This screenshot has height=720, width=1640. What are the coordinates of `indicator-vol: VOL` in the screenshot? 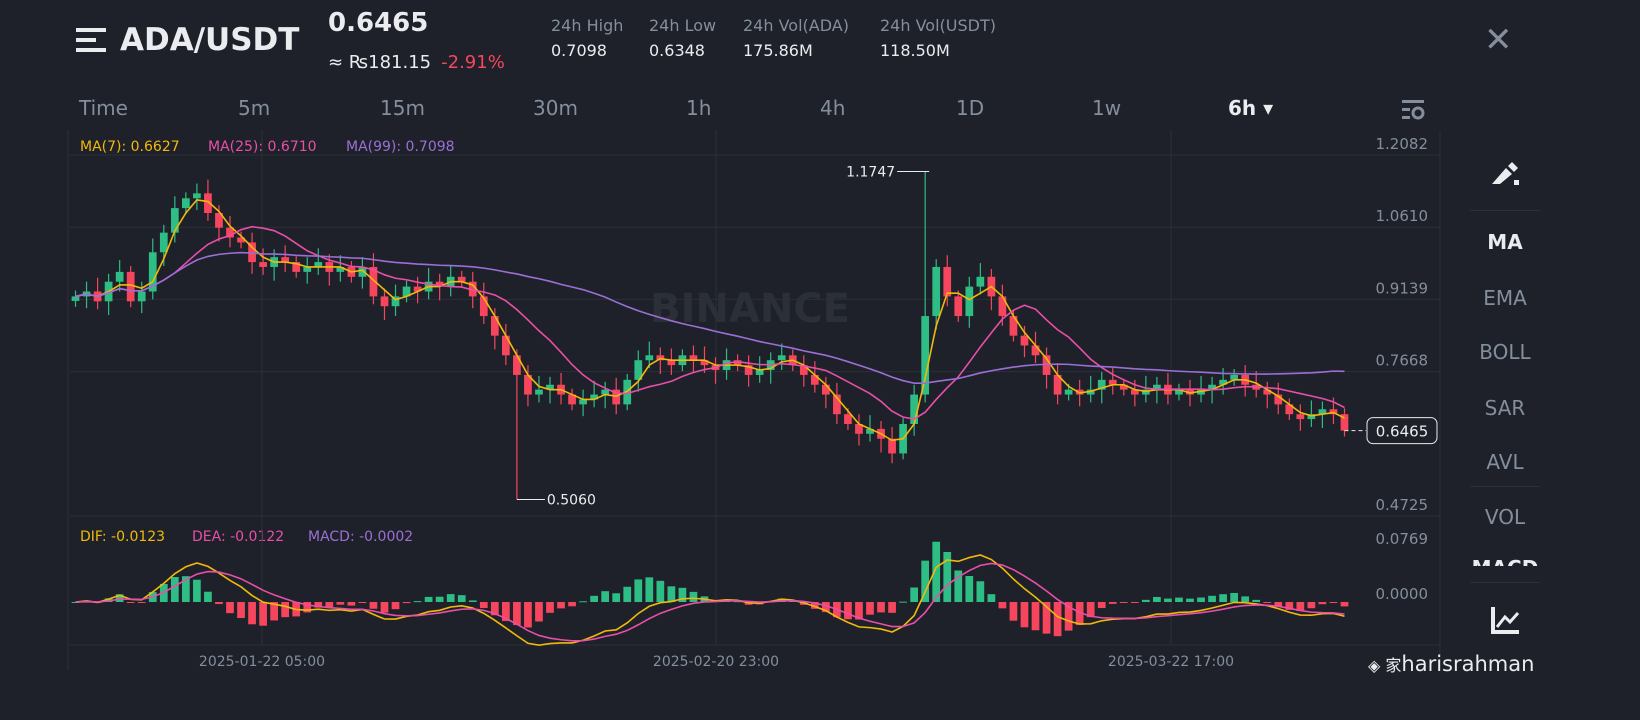 It's located at (1505, 517).